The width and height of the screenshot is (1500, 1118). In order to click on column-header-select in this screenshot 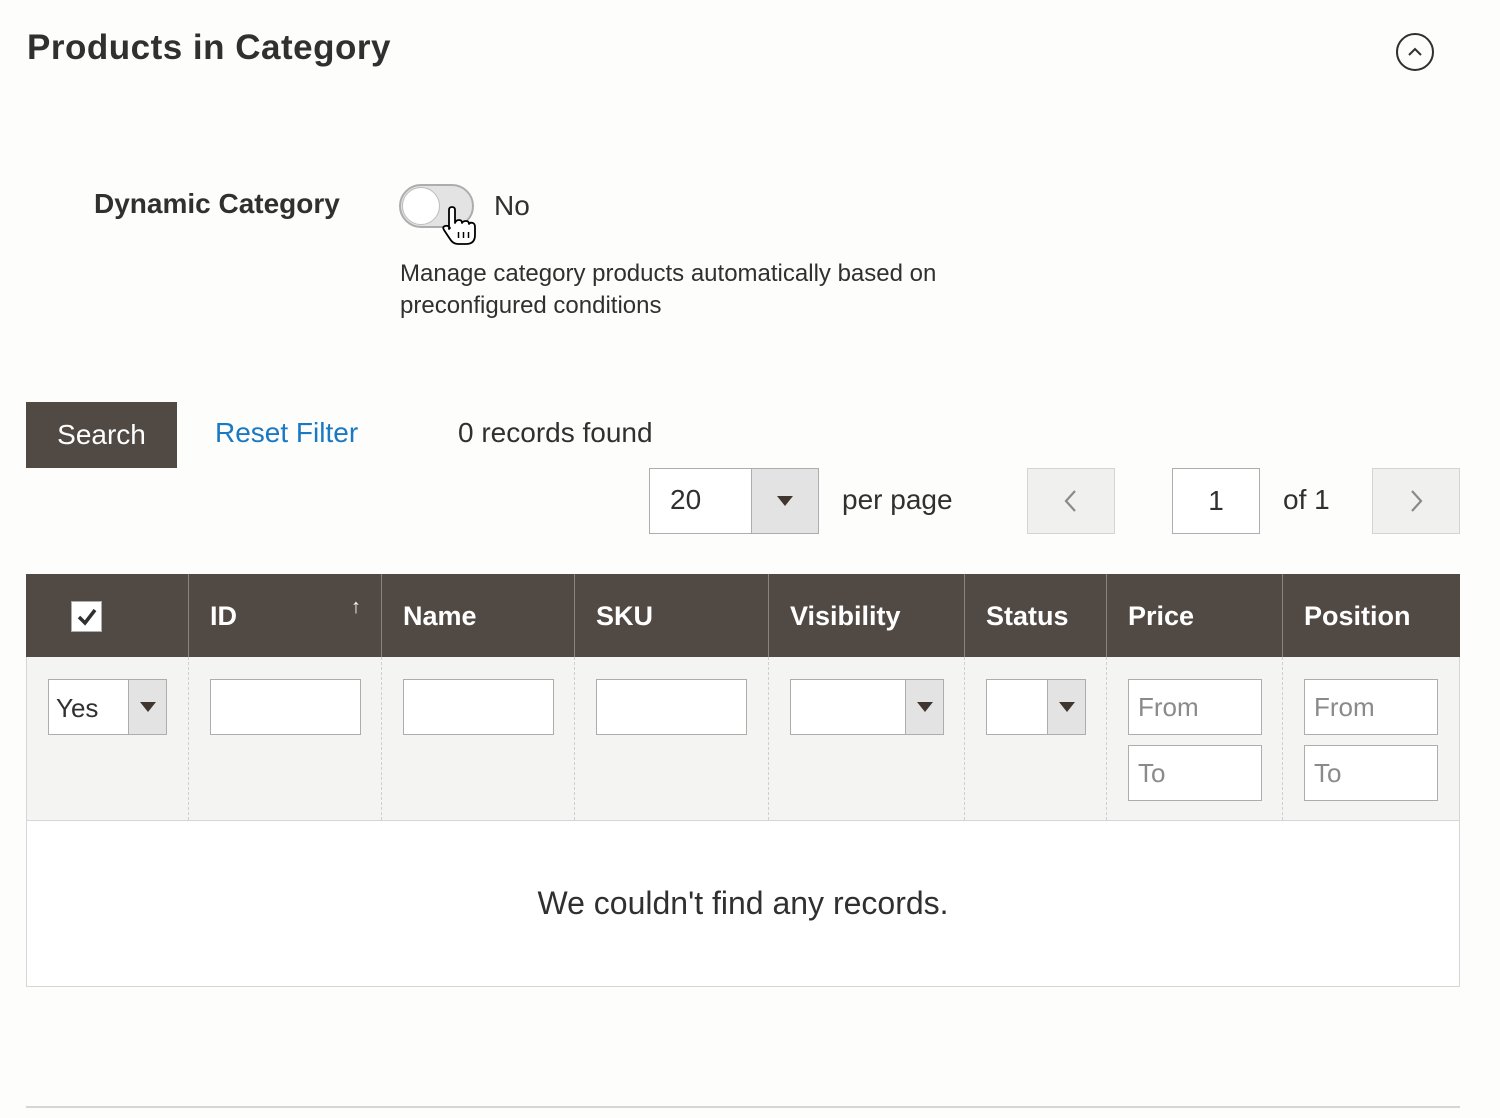, I will do `click(107, 615)`.